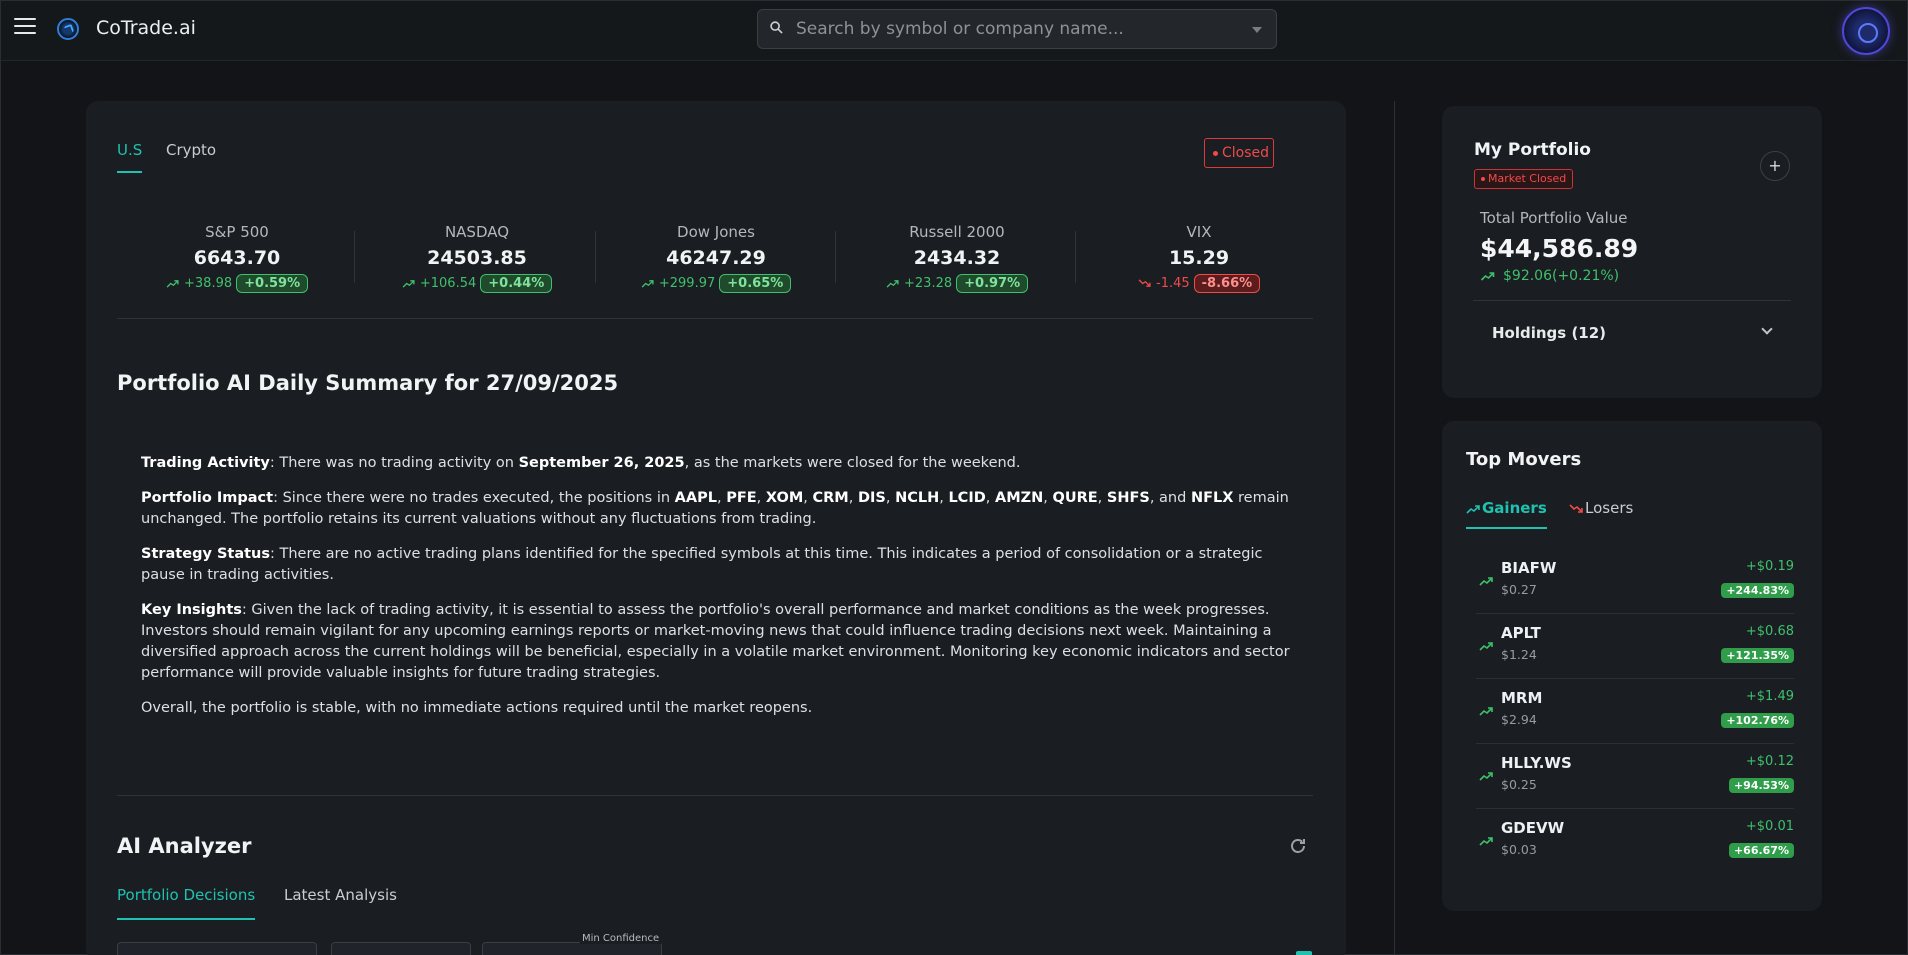 Image resolution: width=1908 pixels, height=955 pixels. What do you see at coordinates (715, 795) in the screenshot?
I see `section-divider` at bounding box center [715, 795].